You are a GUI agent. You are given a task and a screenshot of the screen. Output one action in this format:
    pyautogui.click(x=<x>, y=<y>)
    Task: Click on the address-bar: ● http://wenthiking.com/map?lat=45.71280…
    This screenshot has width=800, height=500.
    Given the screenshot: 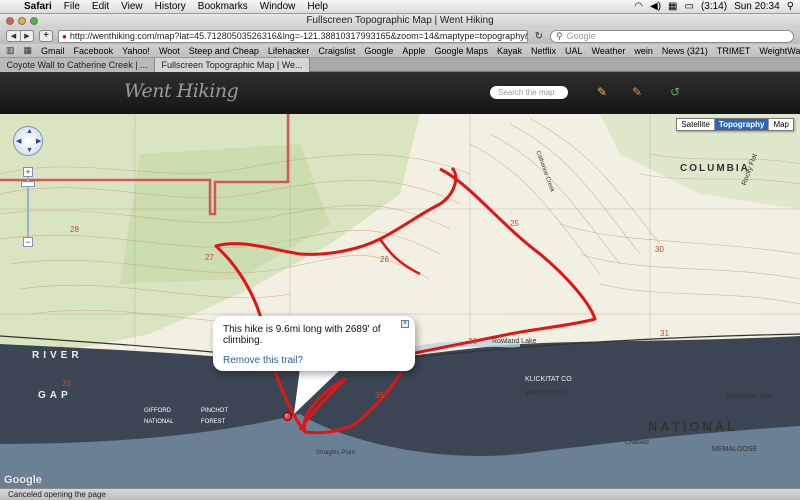 What is the action you would take?
    pyautogui.click(x=293, y=36)
    